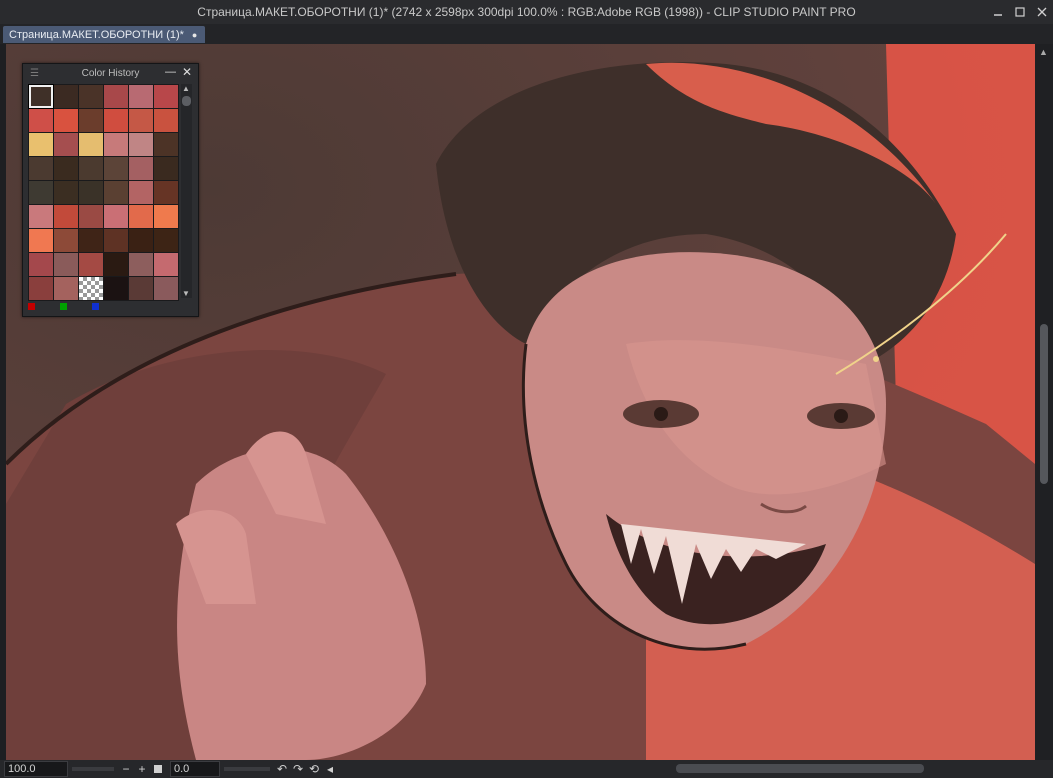 This screenshot has width=1053, height=778. Describe the element at coordinates (126, 769) in the screenshot. I see `zoom-out-button: −` at that location.